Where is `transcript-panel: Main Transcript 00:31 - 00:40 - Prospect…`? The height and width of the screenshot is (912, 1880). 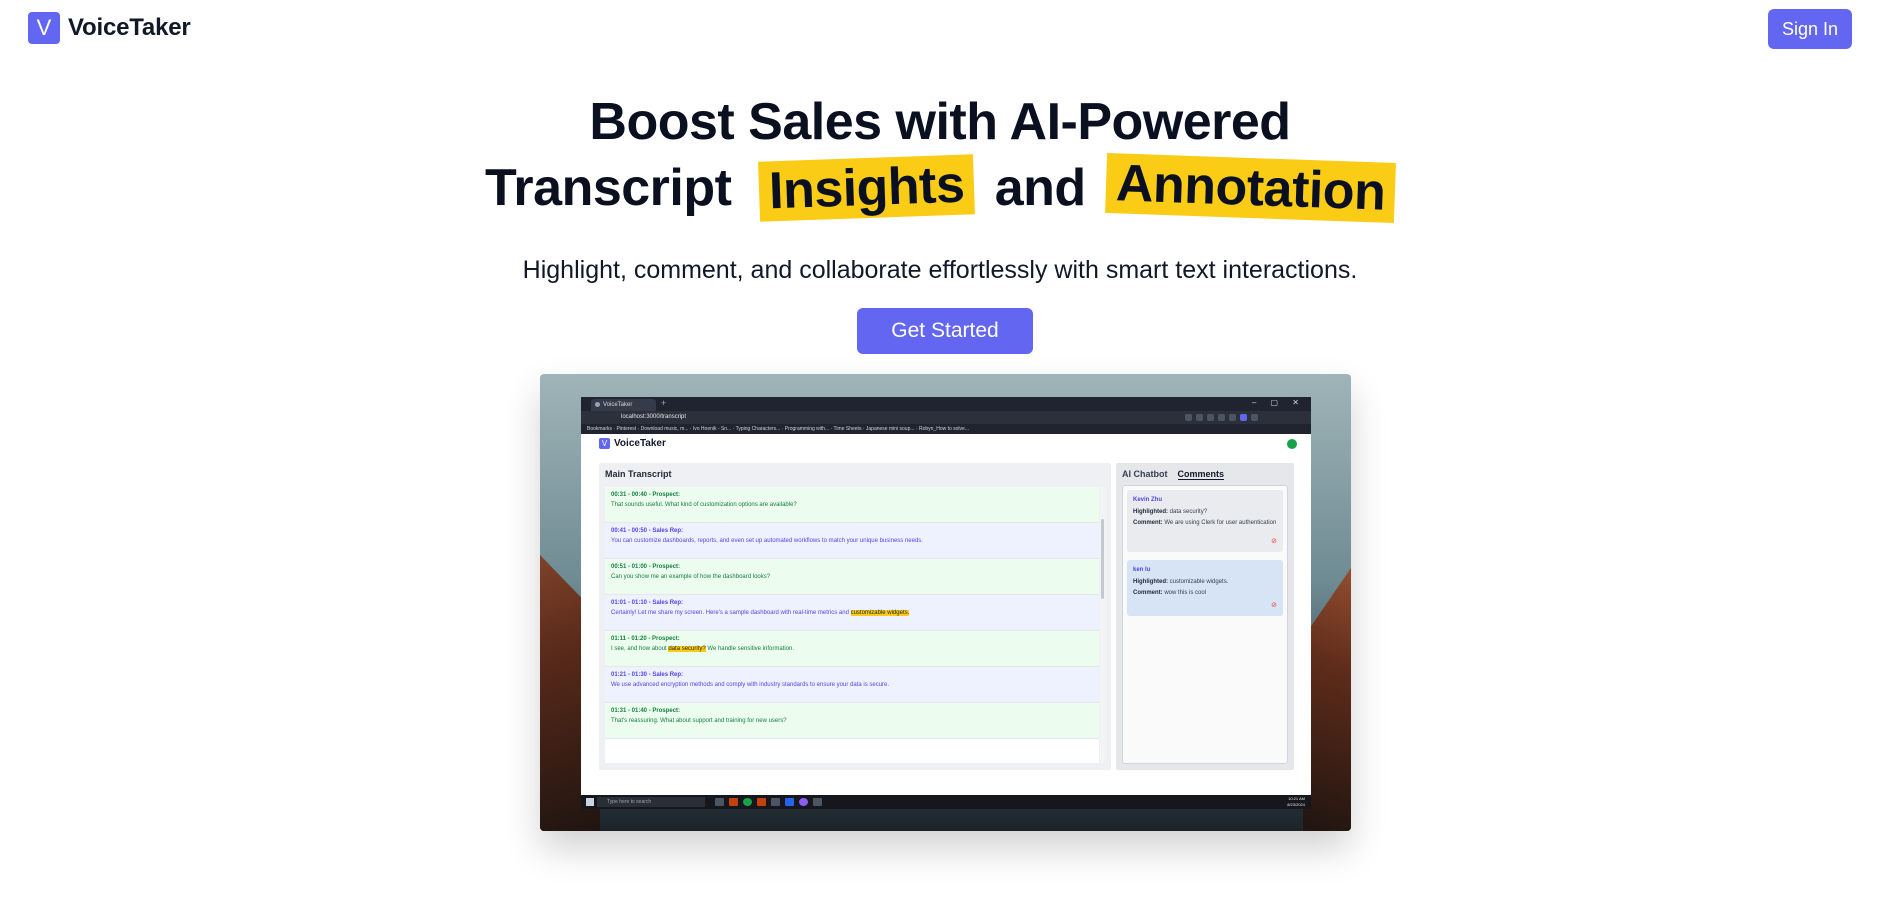 transcript-panel: Main Transcript 00:31 - 00:40 - Prospect… is located at coordinates (855, 616).